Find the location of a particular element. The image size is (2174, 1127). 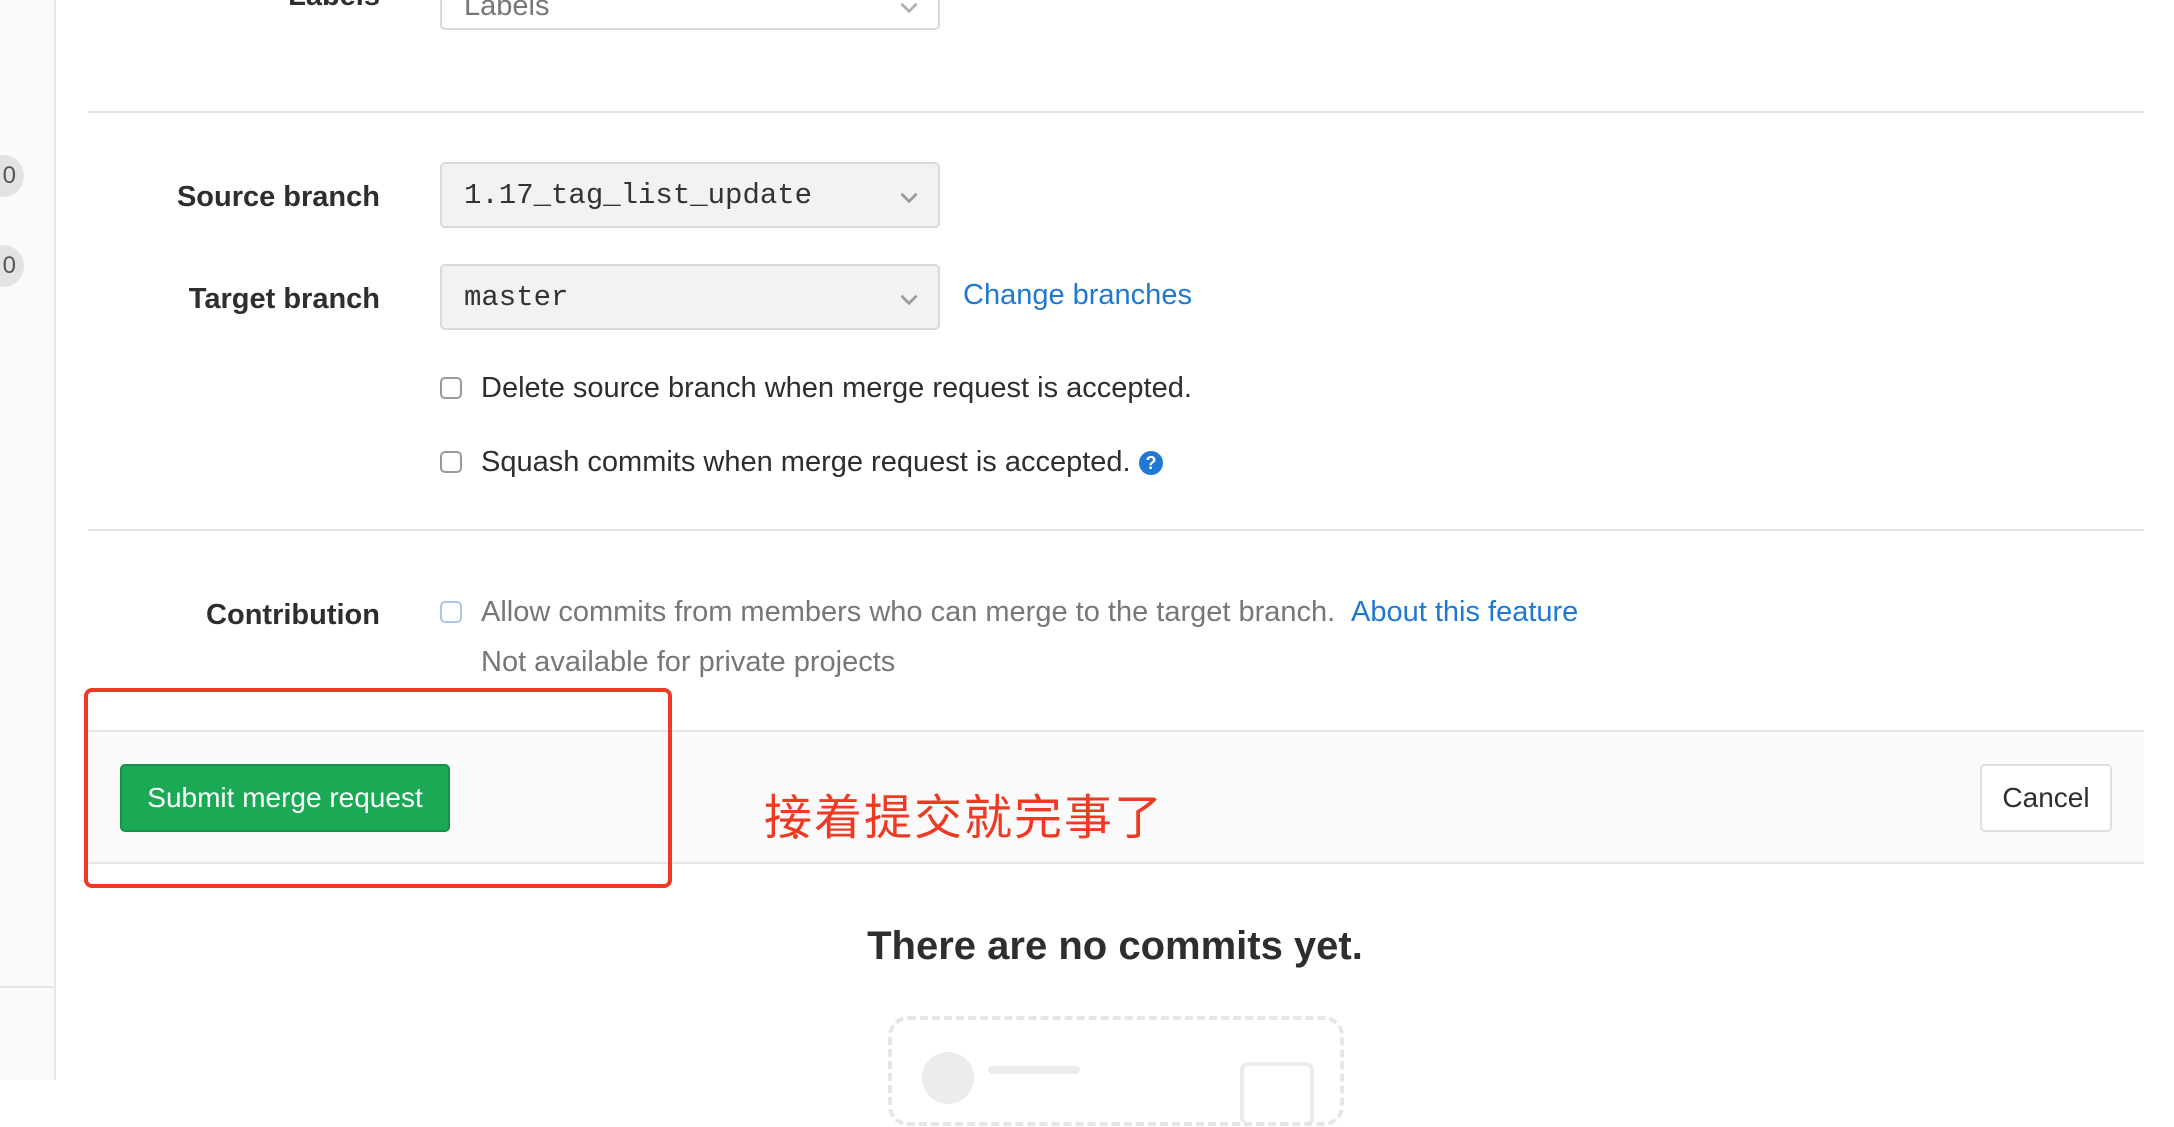

private-projects-note: Not available for private projects is located at coordinates (688, 662).